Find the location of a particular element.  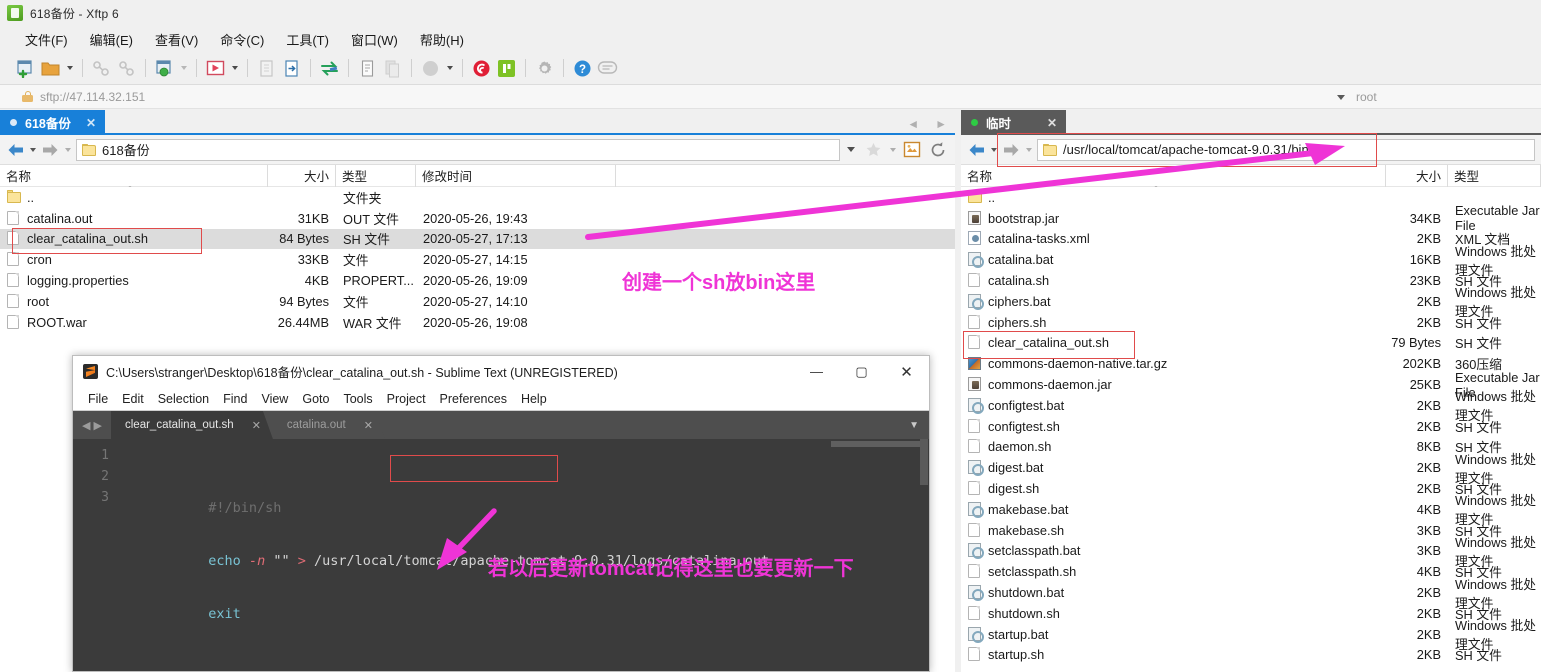

bookmark-star-icon is located at coordinates (873, 150).